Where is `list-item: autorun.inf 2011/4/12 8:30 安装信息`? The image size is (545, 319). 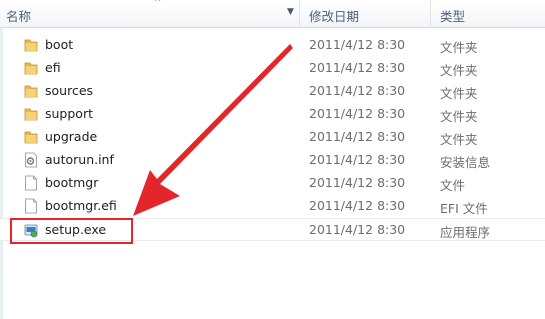 list-item: autorun.inf 2011/4/12 8:30 安装信息 is located at coordinates (272, 160).